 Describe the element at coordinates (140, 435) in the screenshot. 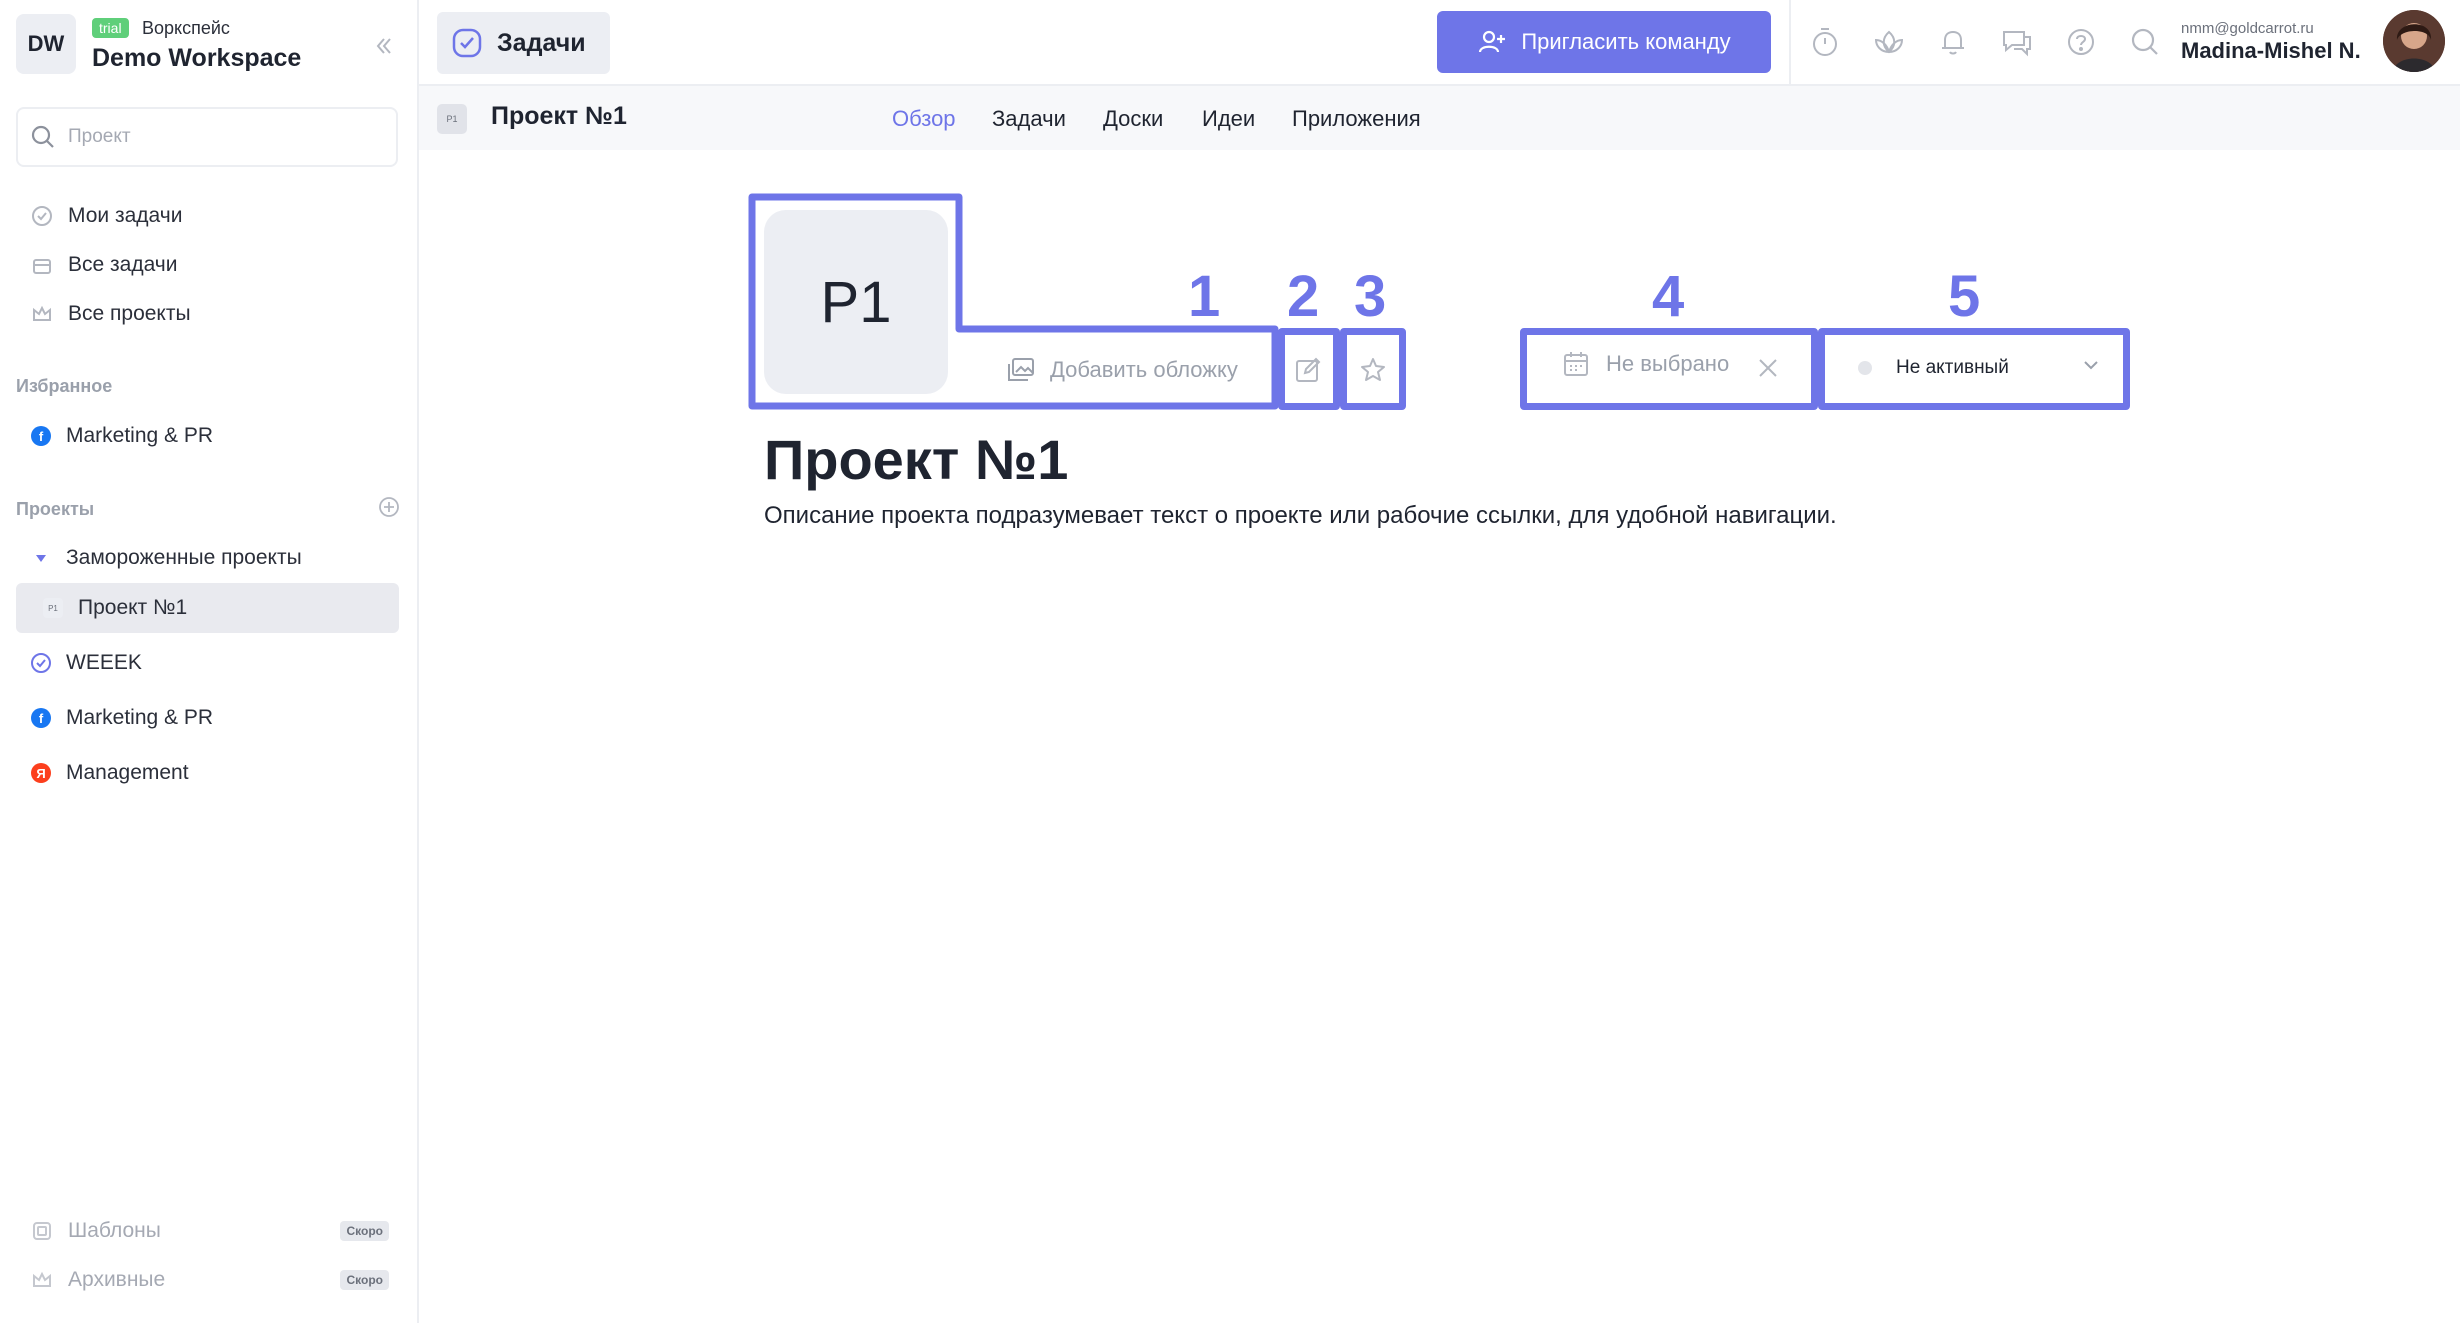

I see `favorite-label: Marketing & PR` at that location.